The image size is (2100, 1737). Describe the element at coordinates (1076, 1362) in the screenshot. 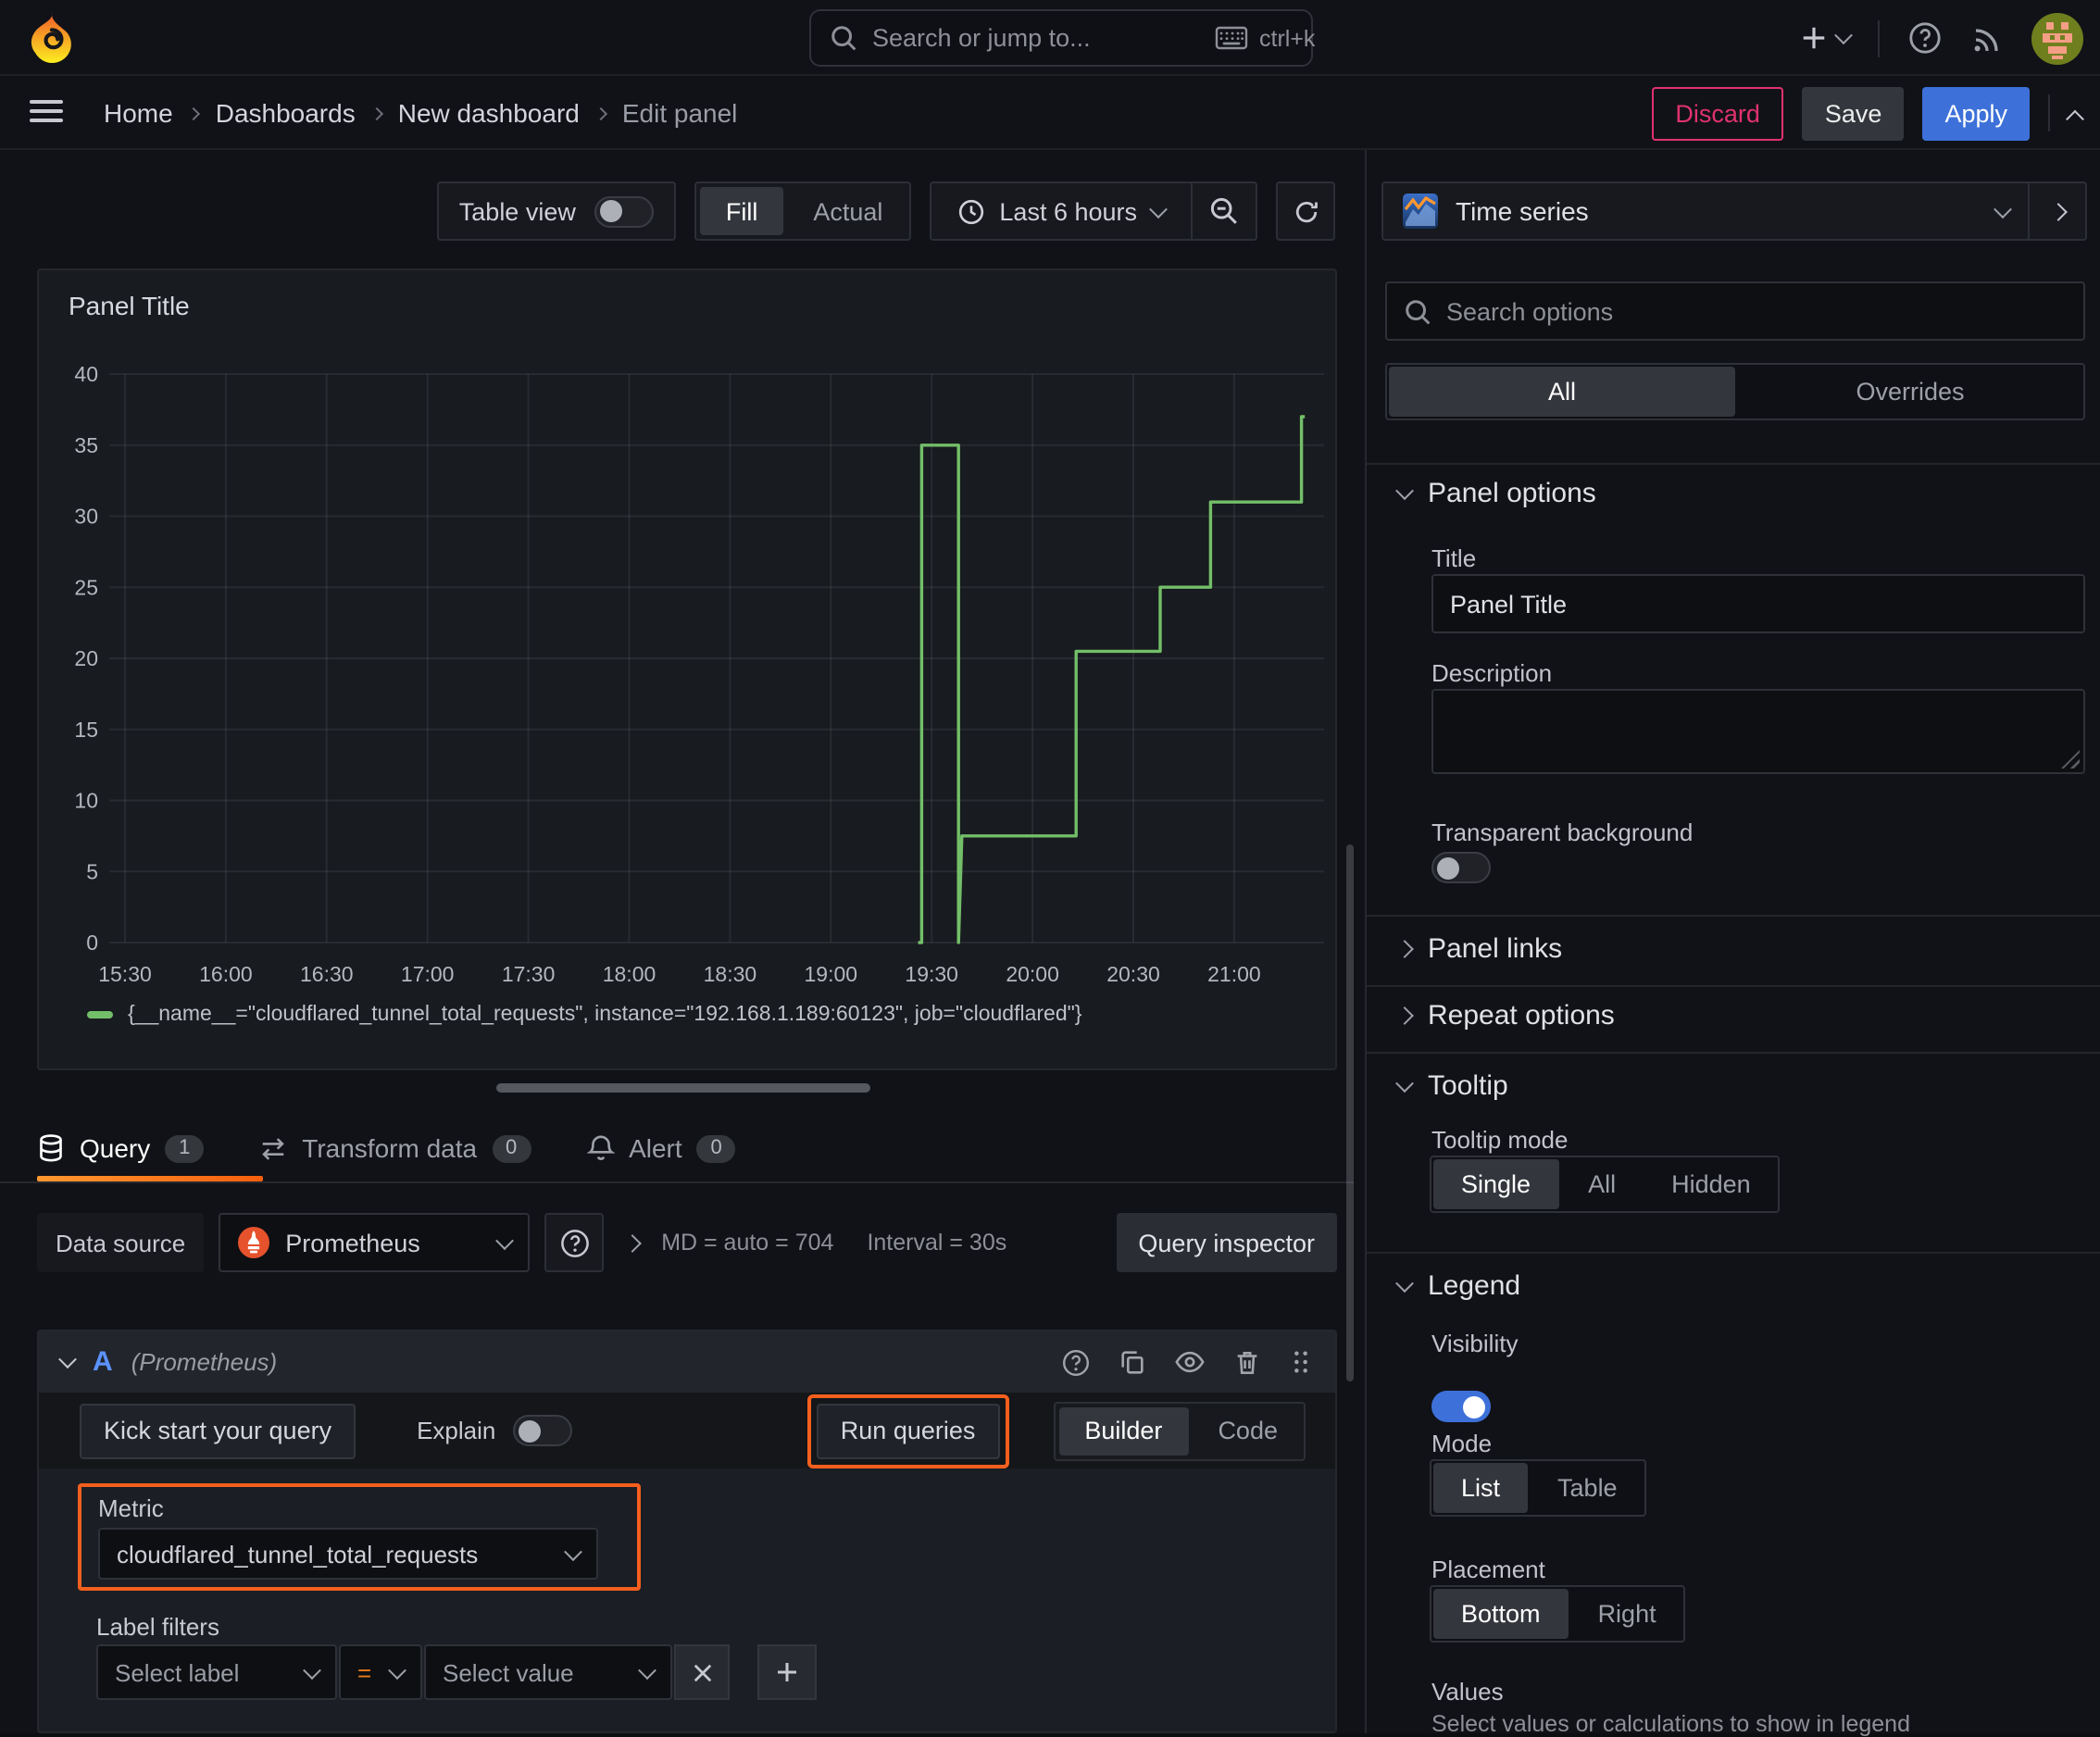

I see `query-help-icon` at that location.